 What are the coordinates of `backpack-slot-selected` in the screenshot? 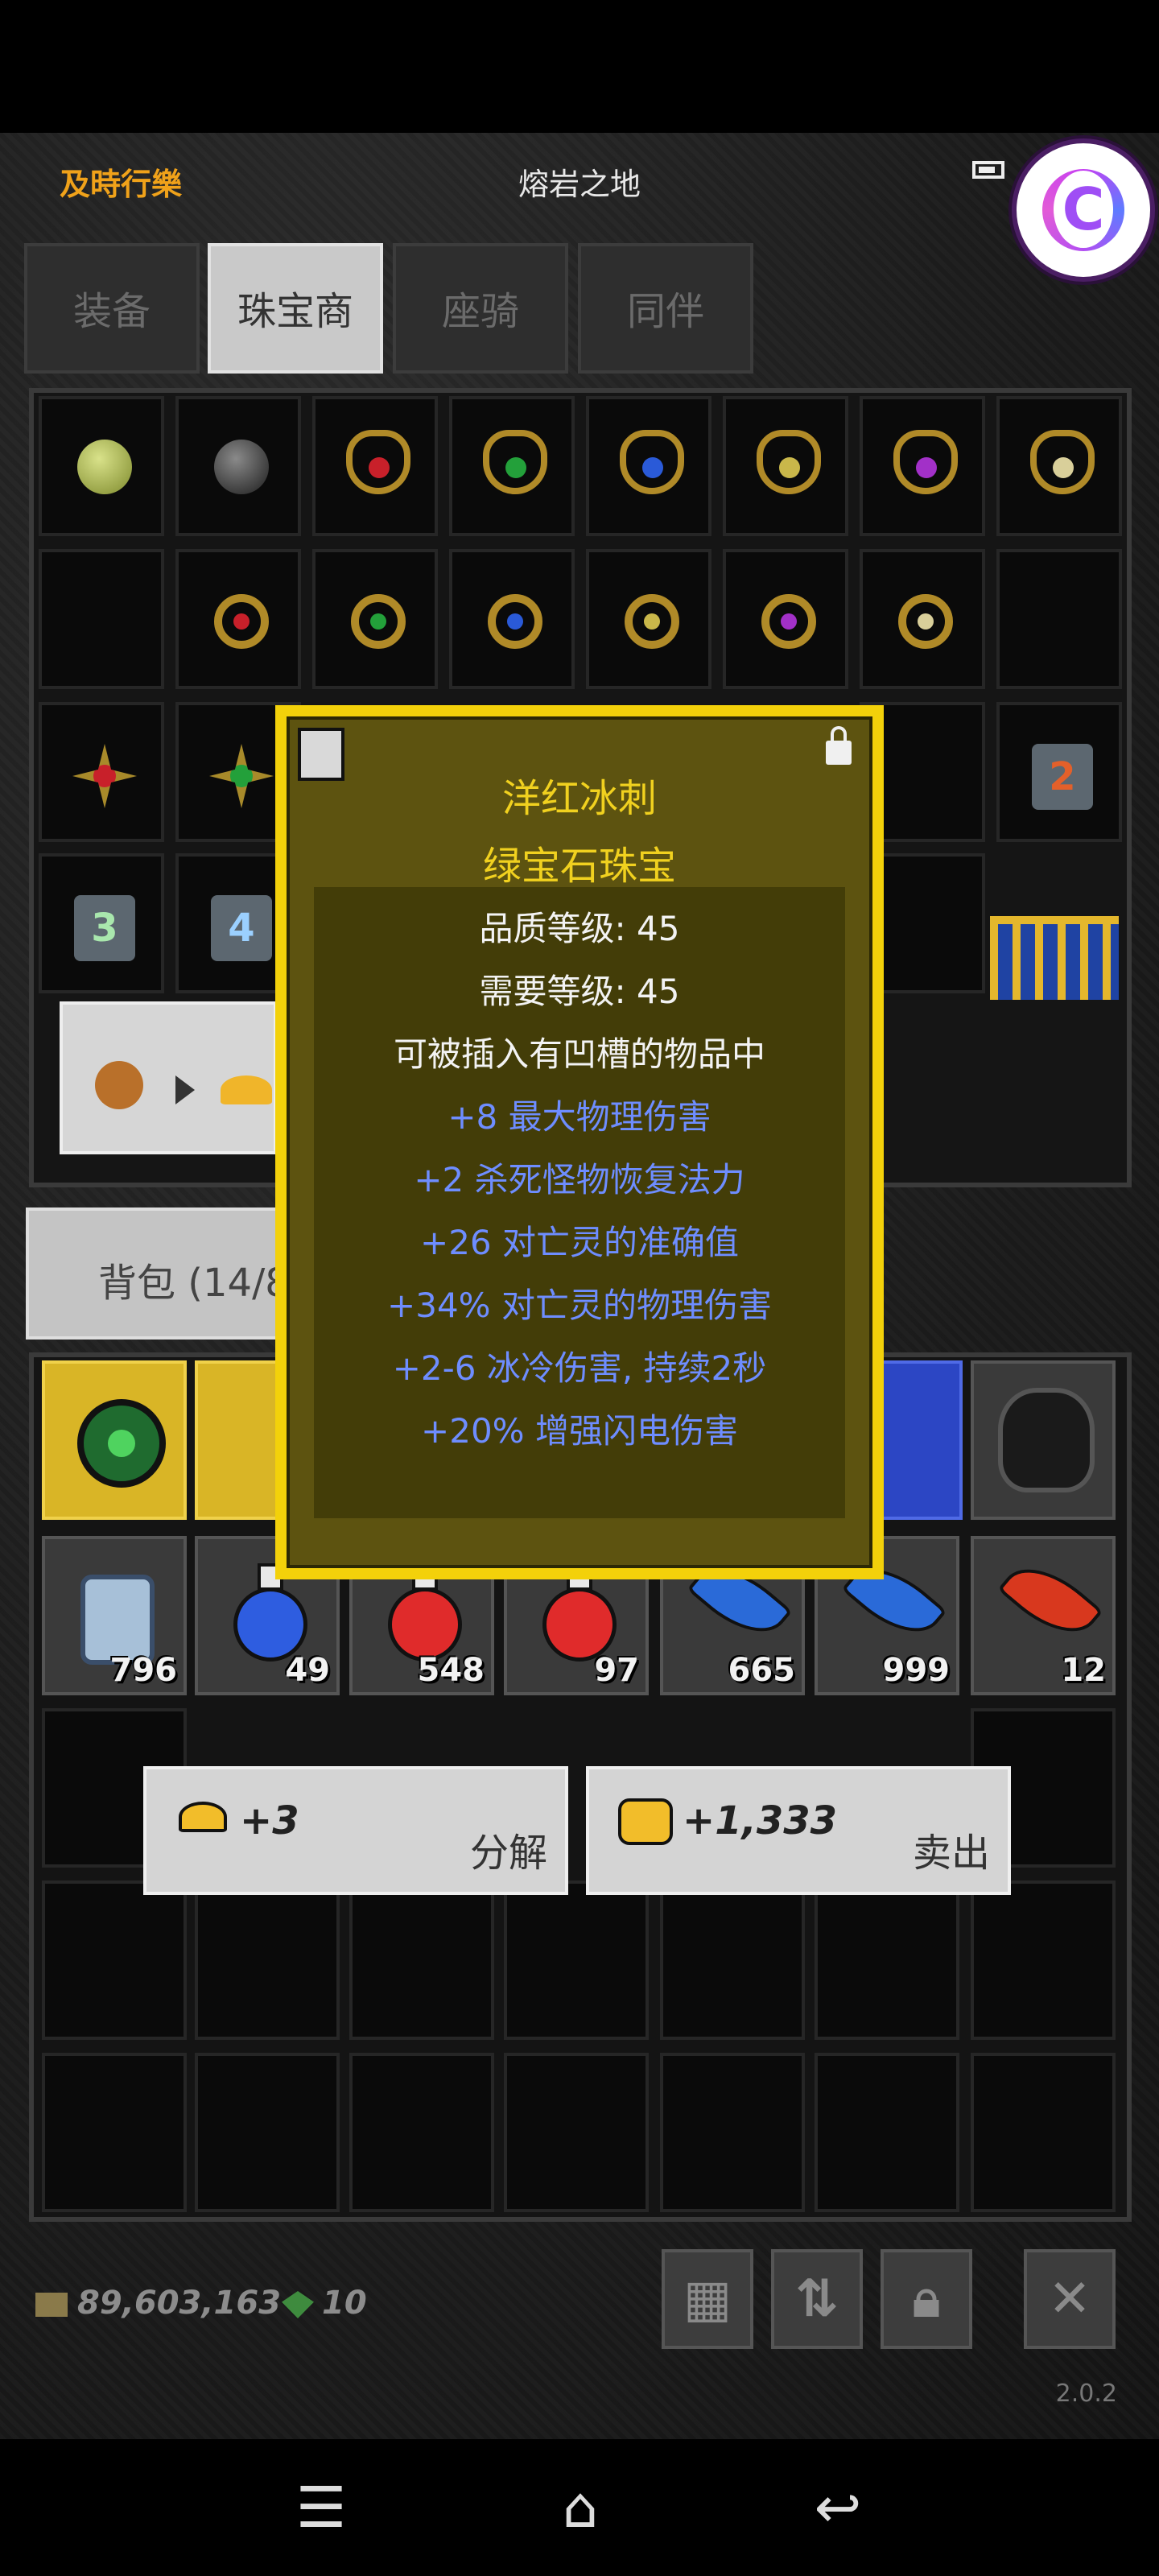 It's located at (114, 1440).